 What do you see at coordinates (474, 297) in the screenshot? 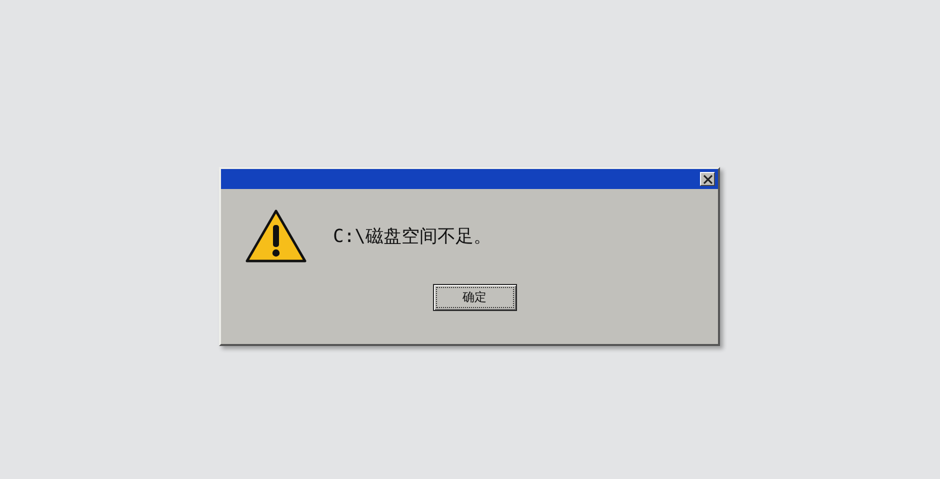
I see `ok-button: 确定` at bounding box center [474, 297].